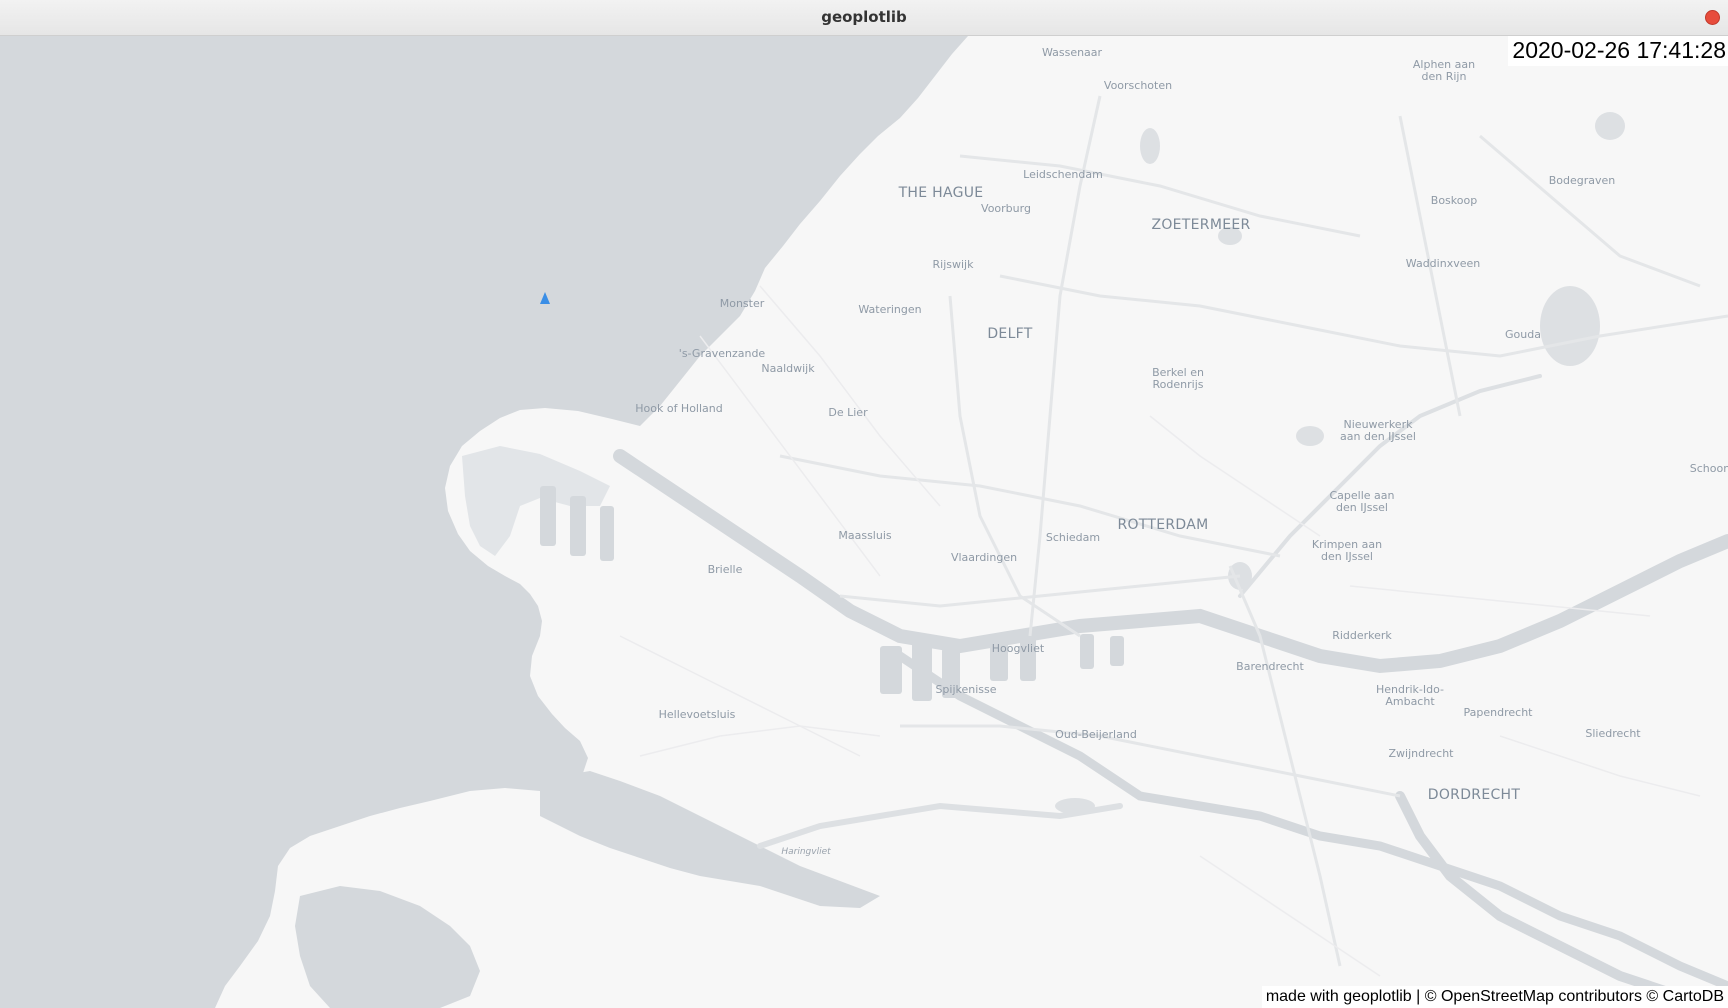 The height and width of the screenshot is (1008, 1728). Describe the element at coordinates (1270, 666) in the screenshot. I see `label-barendrecht: Barendrecht` at that location.